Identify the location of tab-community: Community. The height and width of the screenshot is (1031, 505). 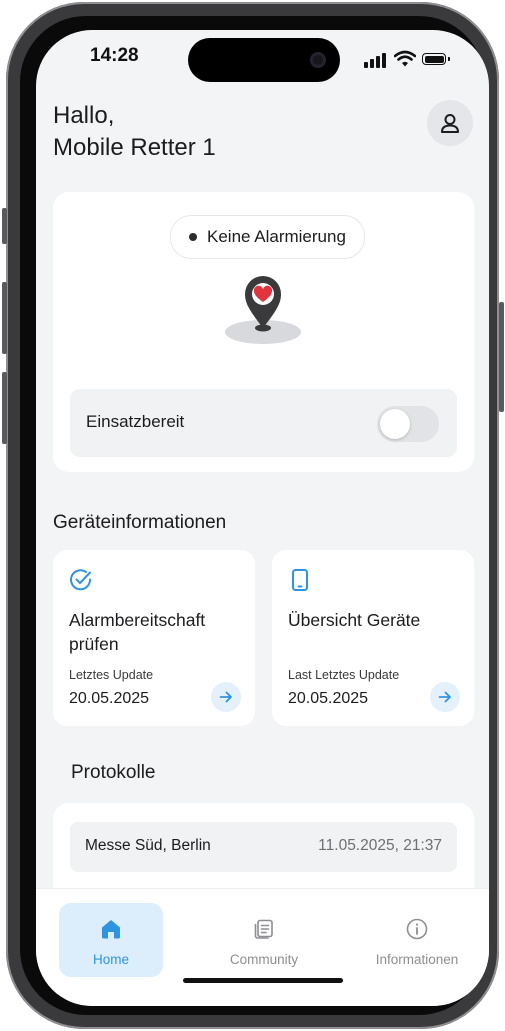
(264, 940).